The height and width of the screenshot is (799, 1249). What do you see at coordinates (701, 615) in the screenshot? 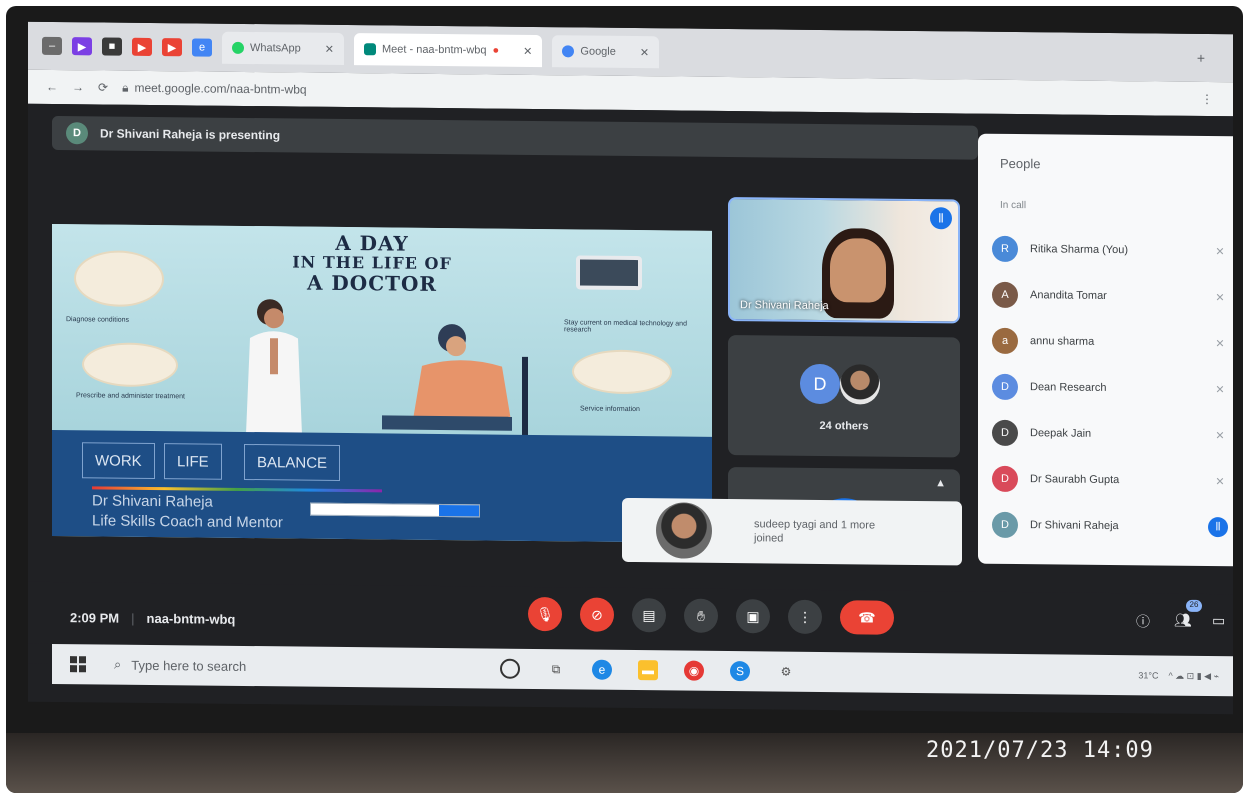
I see `raise-hand-button: ✋︎` at bounding box center [701, 615].